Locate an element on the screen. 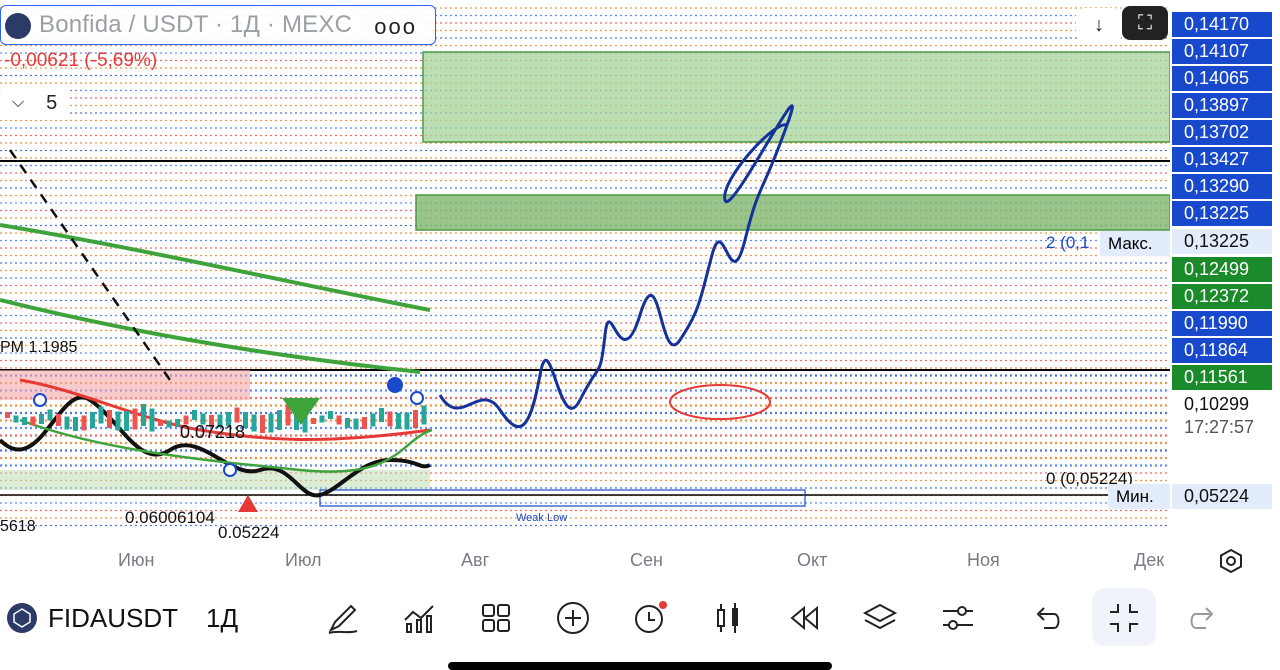 The width and height of the screenshot is (1280, 670). symbol-search-bar: Bonfida / USDT · 1Д · MEXC ooo is located at coordinates (218, 25).